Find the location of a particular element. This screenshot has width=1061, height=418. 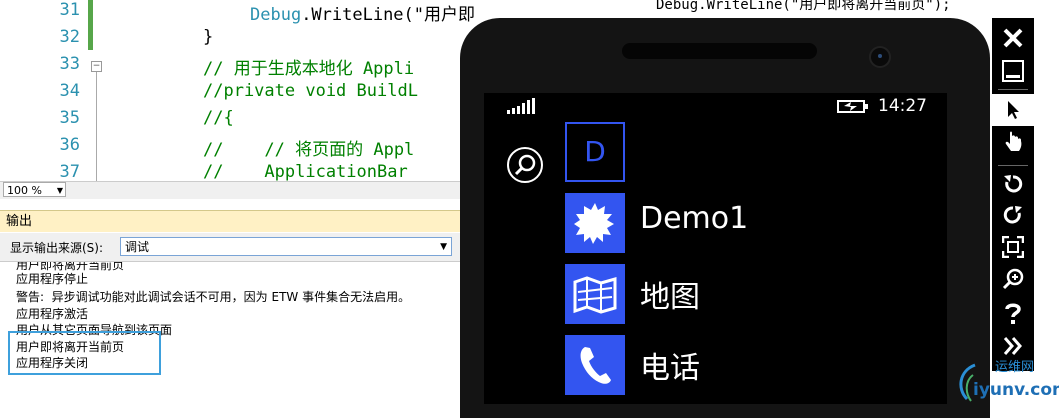

line-number-gutter: 31 32 33 34 35 36 37 is located at coordinates (43, 90).